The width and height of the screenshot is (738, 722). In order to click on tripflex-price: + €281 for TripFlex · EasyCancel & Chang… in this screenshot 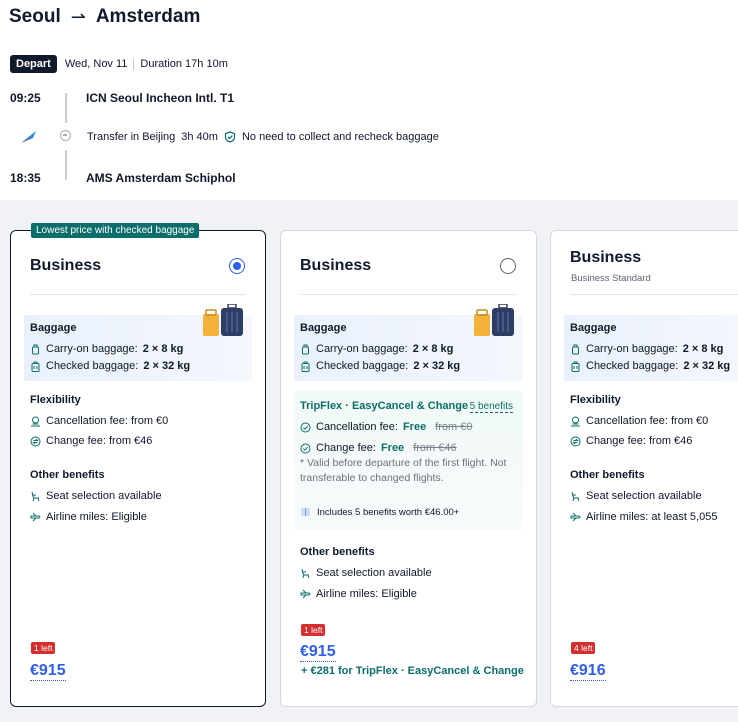, I will do `click(412, 671)`.